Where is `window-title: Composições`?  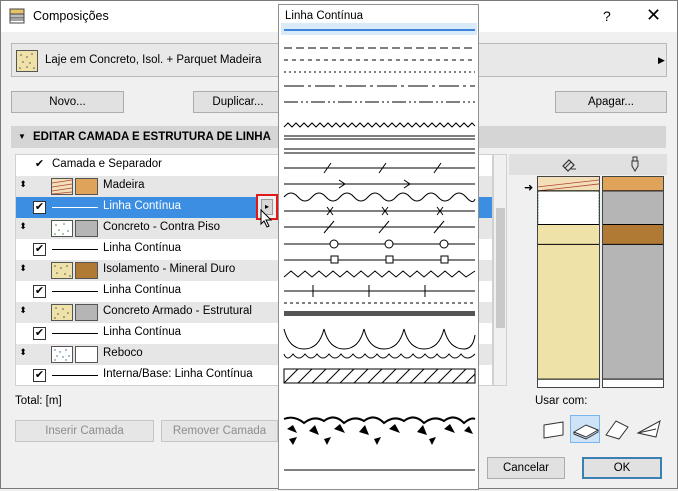
window-title: Composições is located at coordinates (71, 16).